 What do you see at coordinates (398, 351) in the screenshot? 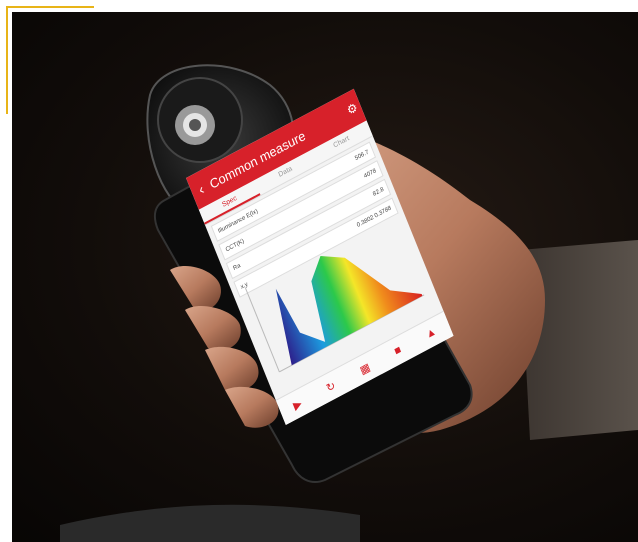
I see `pdf-icon: ■` at bounding box center [398, 351].